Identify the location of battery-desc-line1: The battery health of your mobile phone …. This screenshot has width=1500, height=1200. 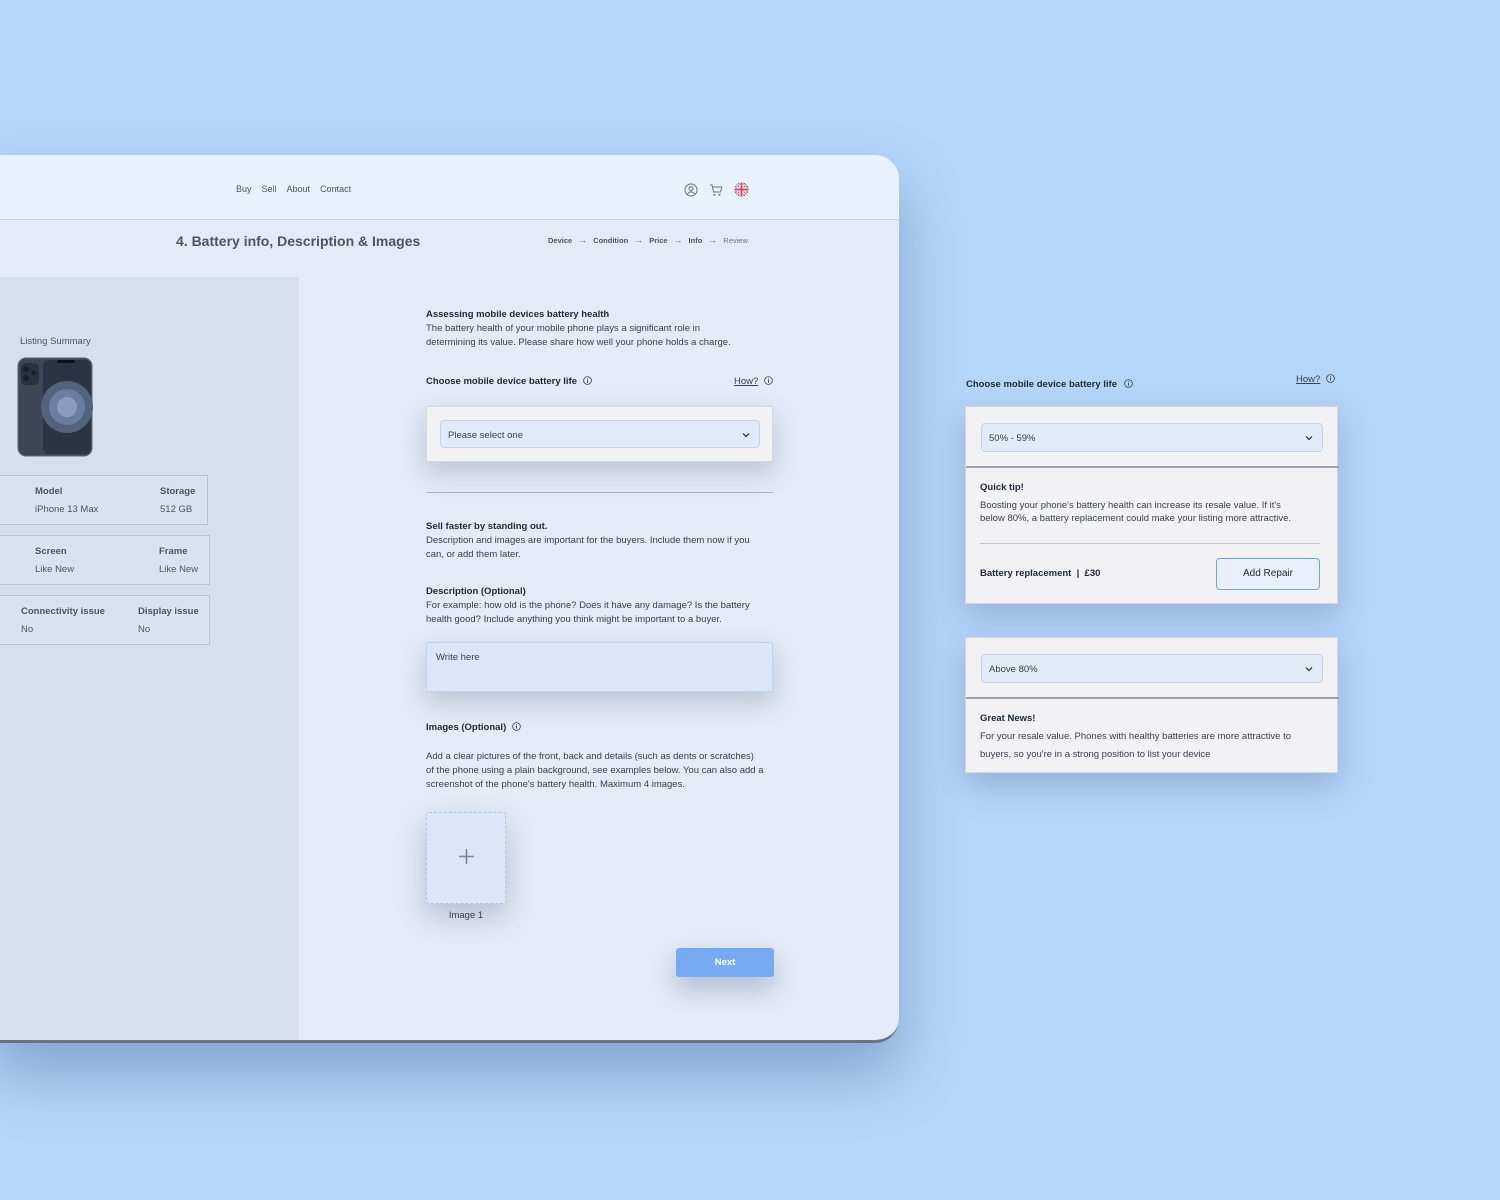
(563, 328).